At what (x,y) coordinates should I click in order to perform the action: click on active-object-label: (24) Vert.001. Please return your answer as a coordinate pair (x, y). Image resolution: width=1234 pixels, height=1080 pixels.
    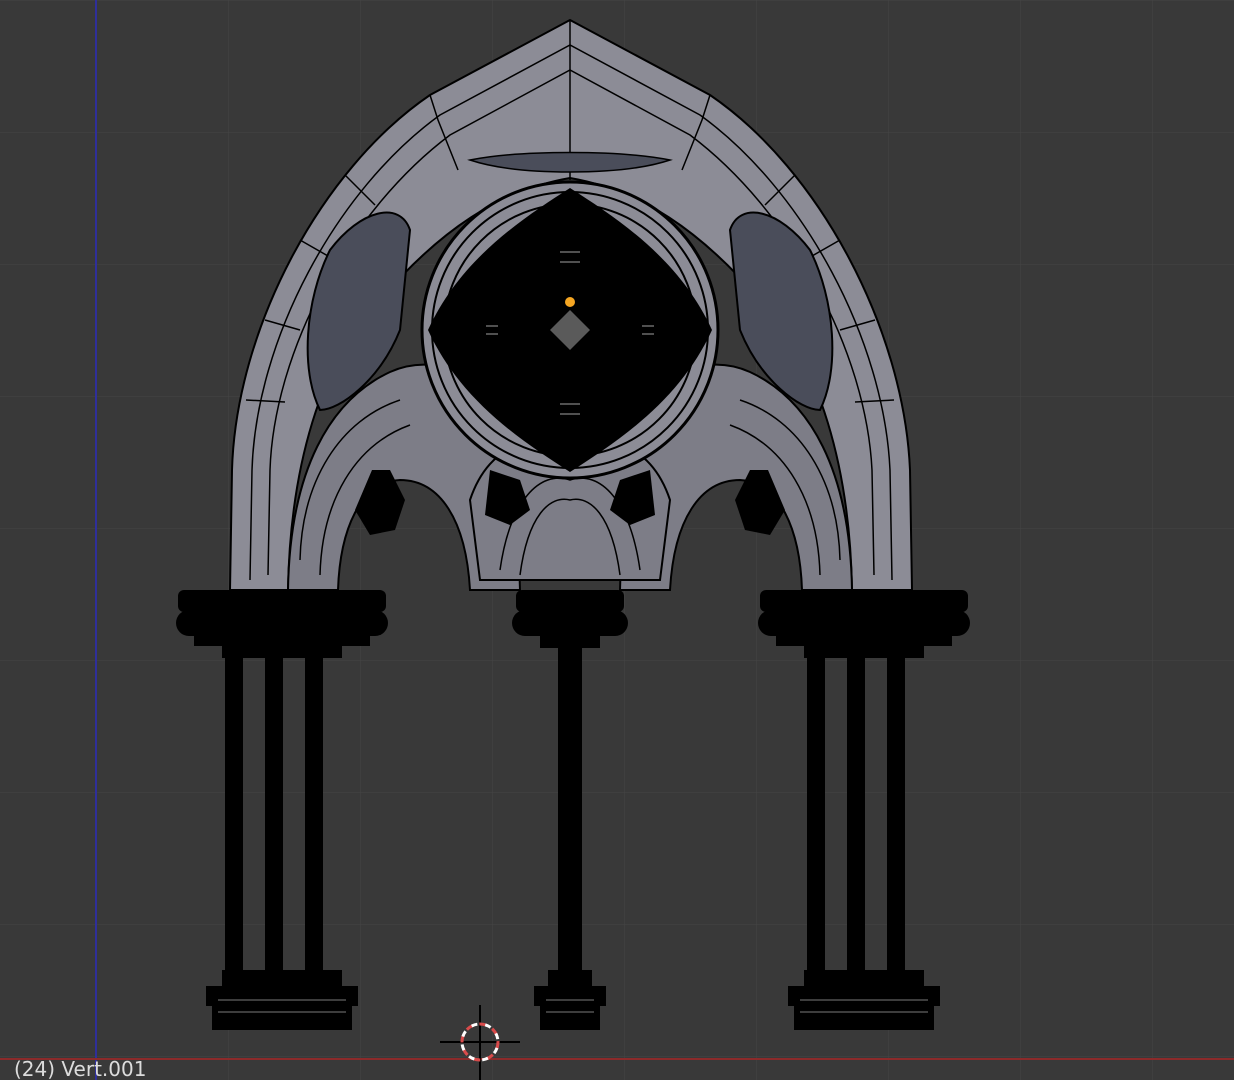
    Looking at the image, I should click on (80, 1068).